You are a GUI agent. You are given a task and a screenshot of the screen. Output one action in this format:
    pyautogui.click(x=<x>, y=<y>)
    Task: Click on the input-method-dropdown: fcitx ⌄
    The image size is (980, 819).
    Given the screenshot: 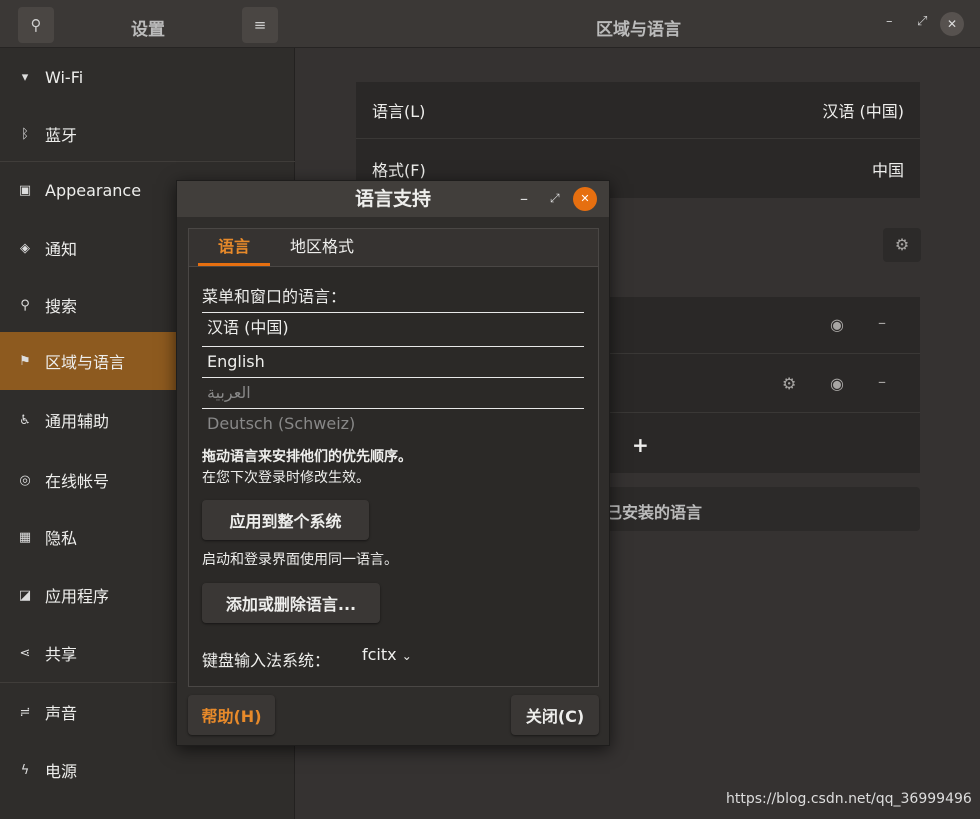 What is the action you would take?
    pyautogui.click(x=387, y=654)
    